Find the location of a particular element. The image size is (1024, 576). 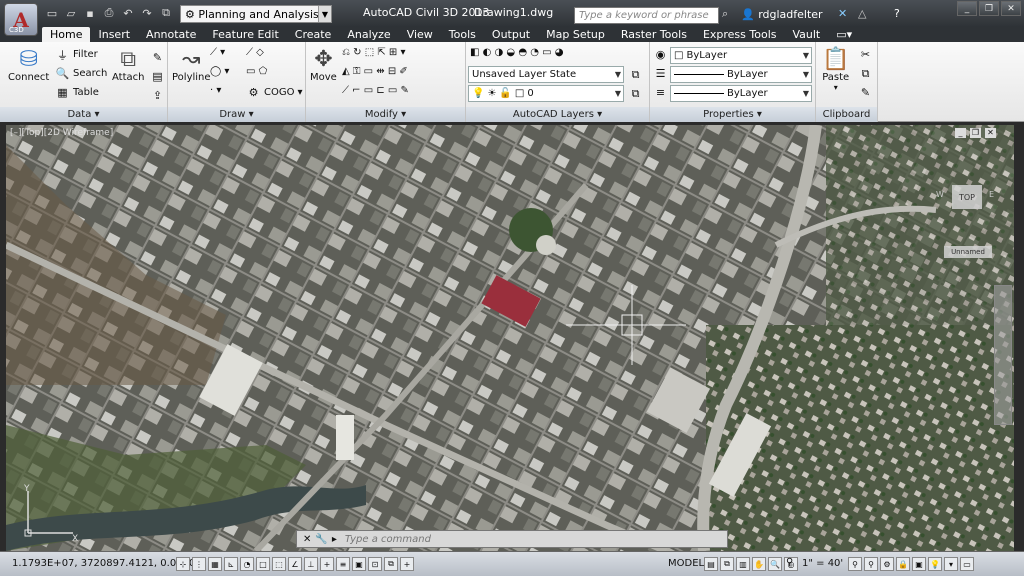

quick-view-icon: ▥ is located at coordinates (743, 564).